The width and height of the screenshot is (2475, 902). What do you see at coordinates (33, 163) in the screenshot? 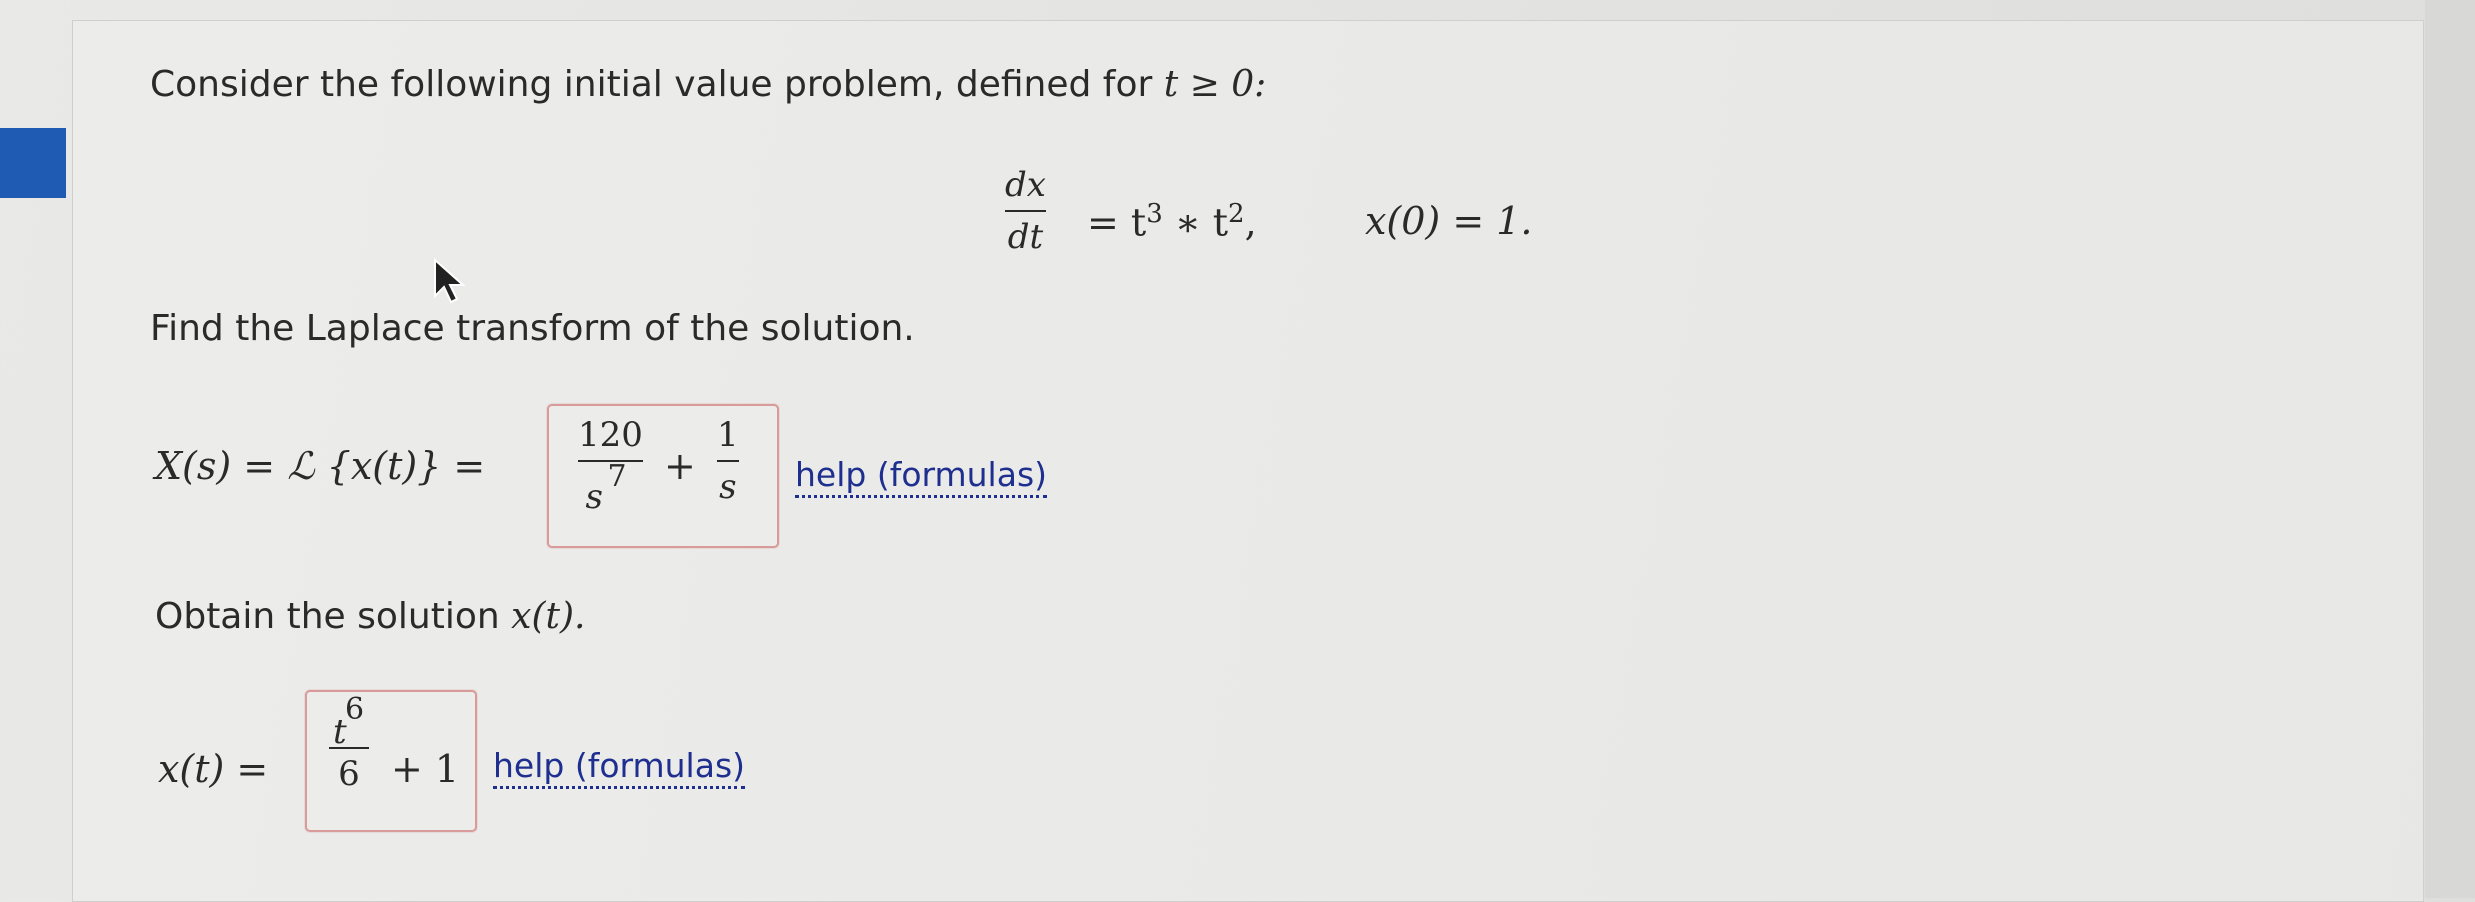
I see `side-tab` at bounding box center [33, 163].